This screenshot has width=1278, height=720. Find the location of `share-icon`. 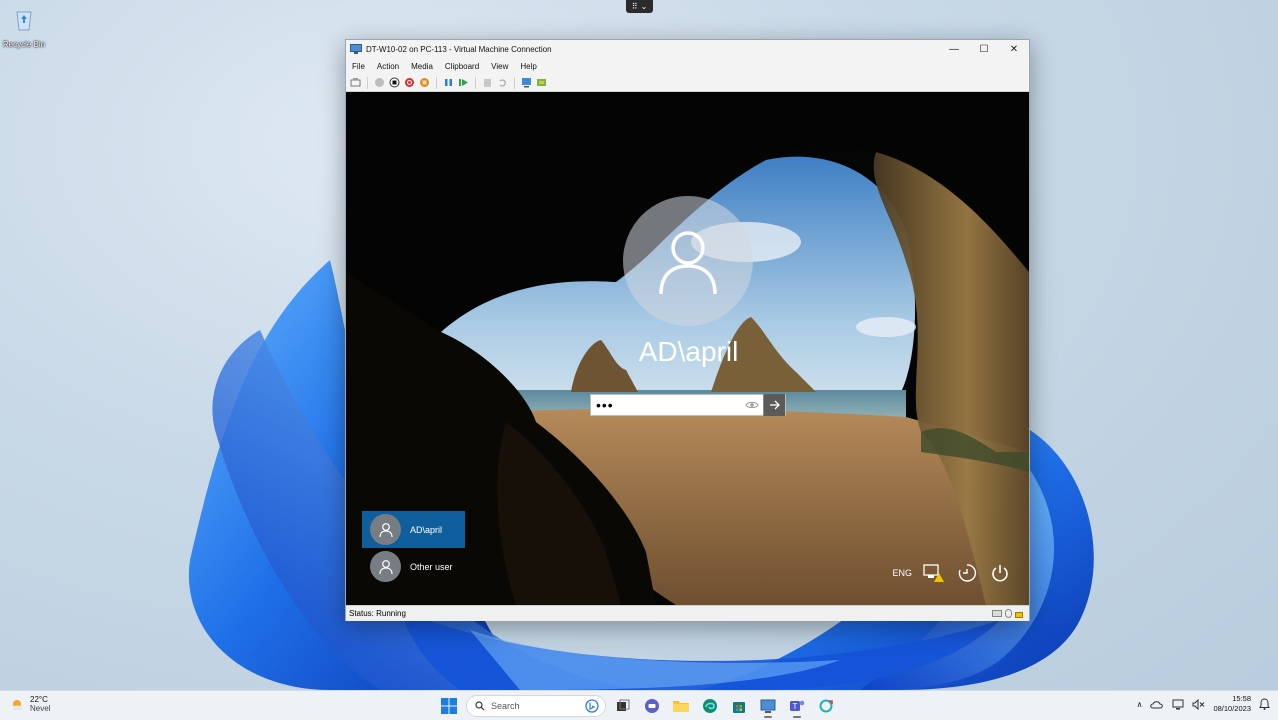

share-icon is located at coordinates (541, 82).